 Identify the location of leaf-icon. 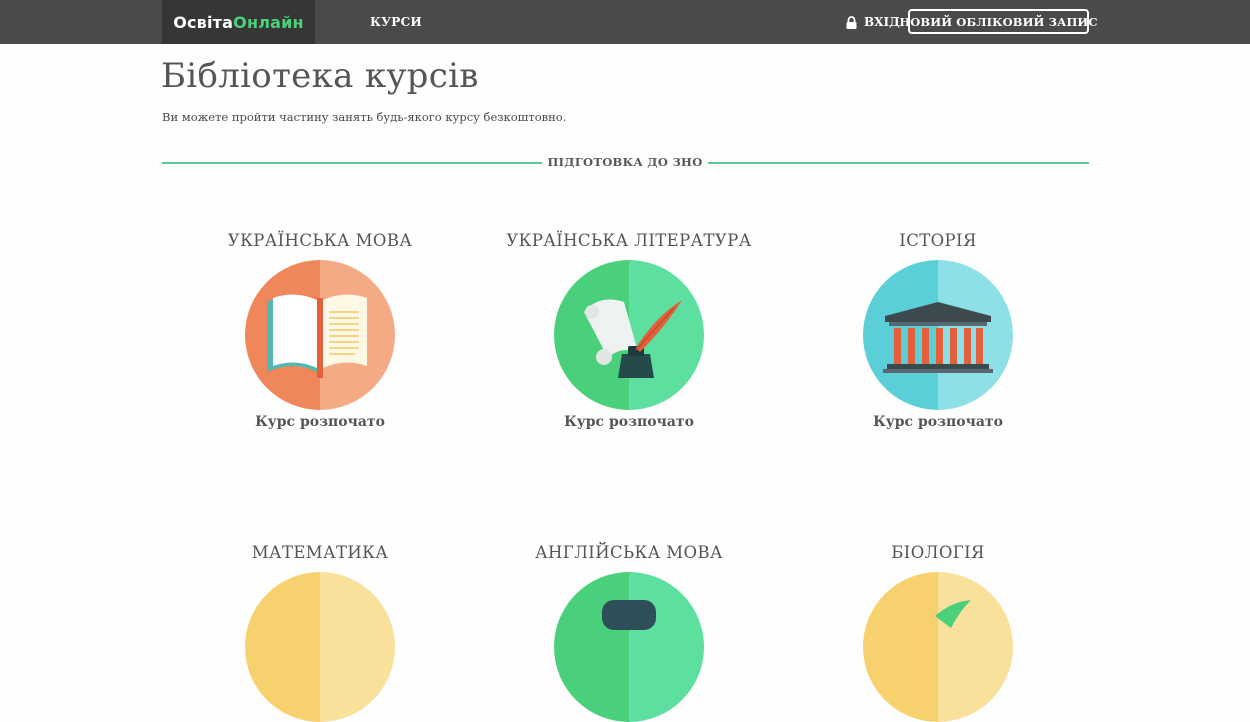
(938, 647).